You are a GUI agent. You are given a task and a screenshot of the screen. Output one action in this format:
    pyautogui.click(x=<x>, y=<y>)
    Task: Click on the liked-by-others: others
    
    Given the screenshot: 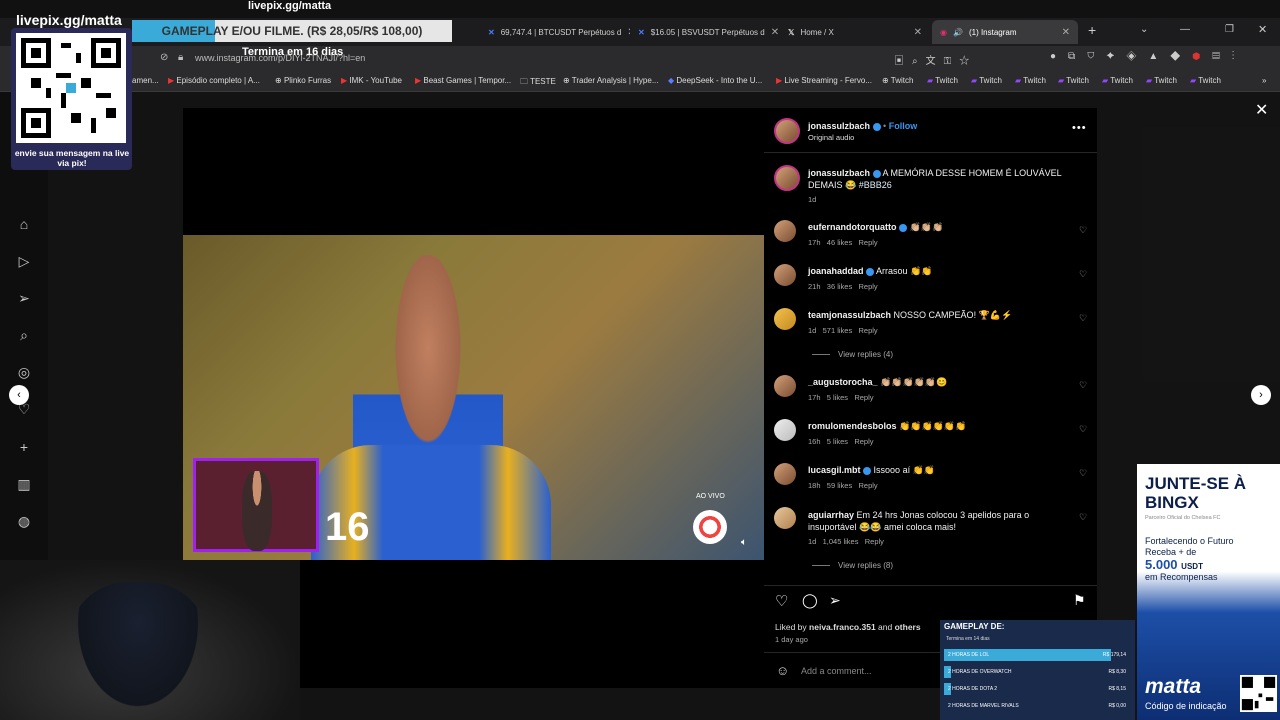 What is the action you would take?
    pyautogui.click(x=908, y=627)
    